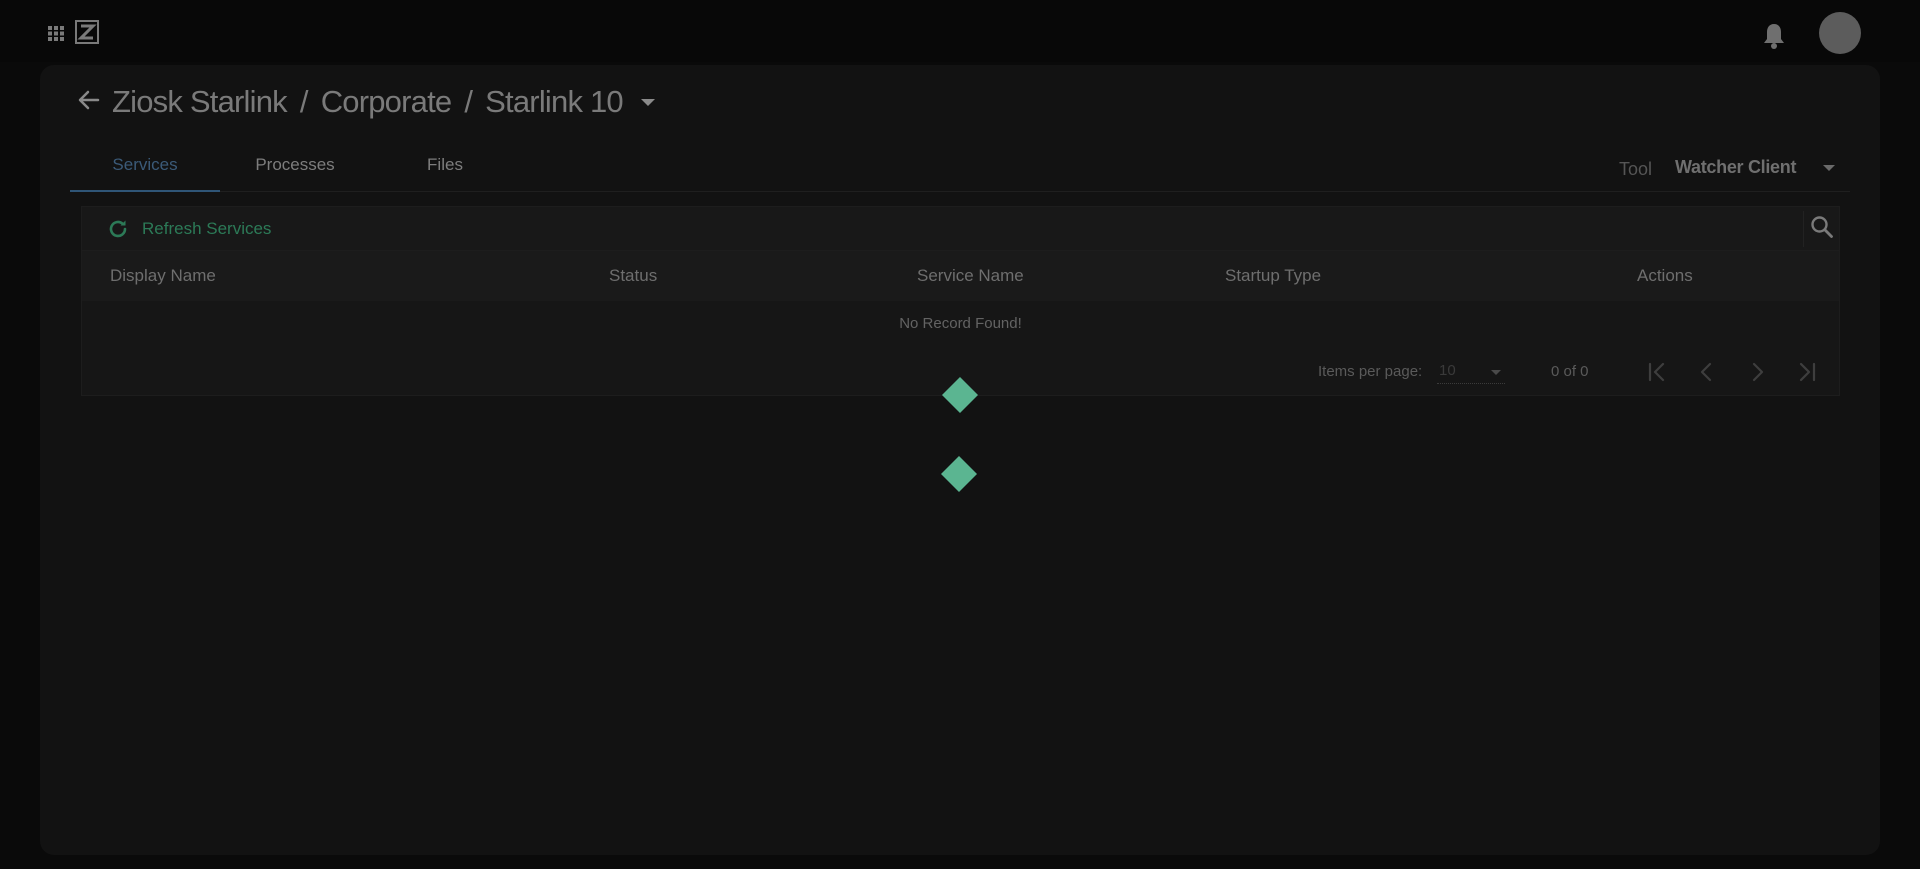 Image resolution: width=1920 pixels, height=869 pixels. Describe the element at coordinates (1273, 276) in the screenshot. I see `column-header-startup-type: Startup Type` at that location.